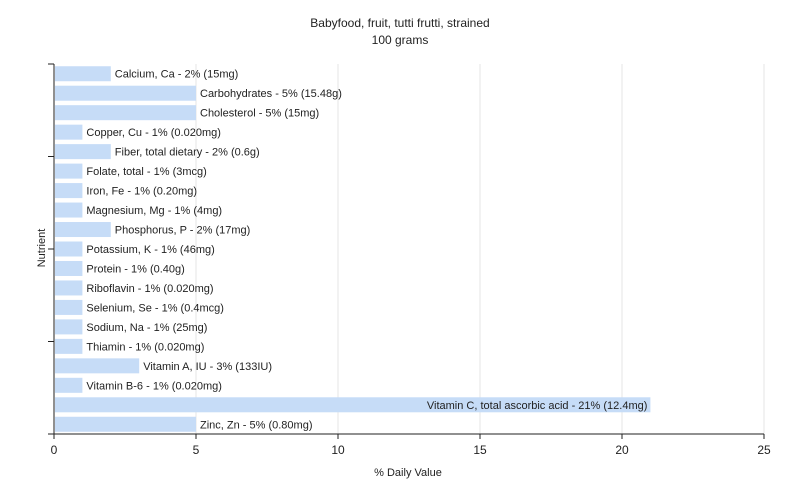  What do you see at coordinates (196, 450) in the screenshot?
I see `x-tick-label-1: 5` at bounding box center [196, 450].